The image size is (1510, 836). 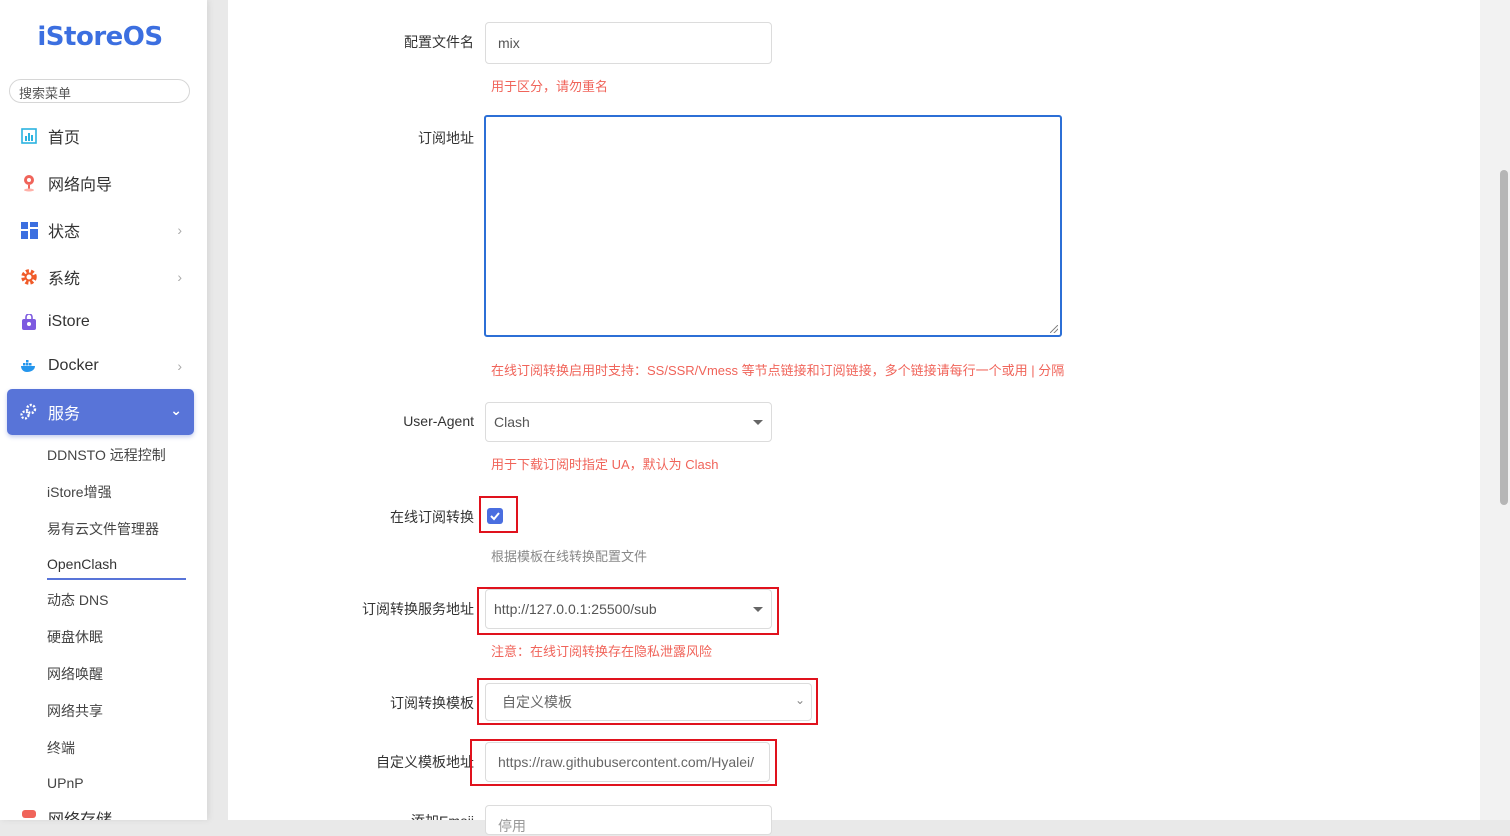 I want to click on sub-item-network-share: 网络共享, so click(x=75, y=711).